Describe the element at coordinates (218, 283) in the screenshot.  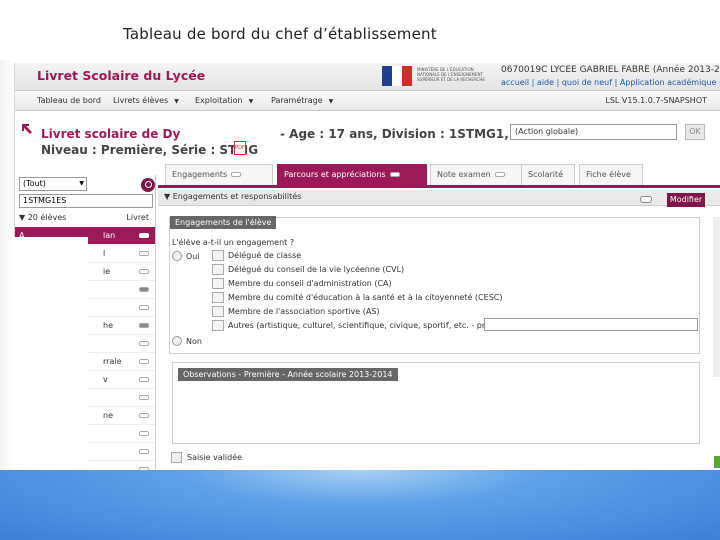
I see `checkbox-ca` at that location.